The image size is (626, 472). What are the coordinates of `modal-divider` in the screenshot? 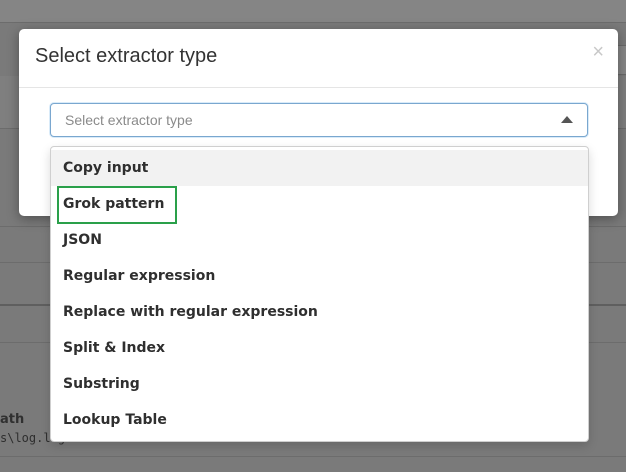 It's located at (318, 87).